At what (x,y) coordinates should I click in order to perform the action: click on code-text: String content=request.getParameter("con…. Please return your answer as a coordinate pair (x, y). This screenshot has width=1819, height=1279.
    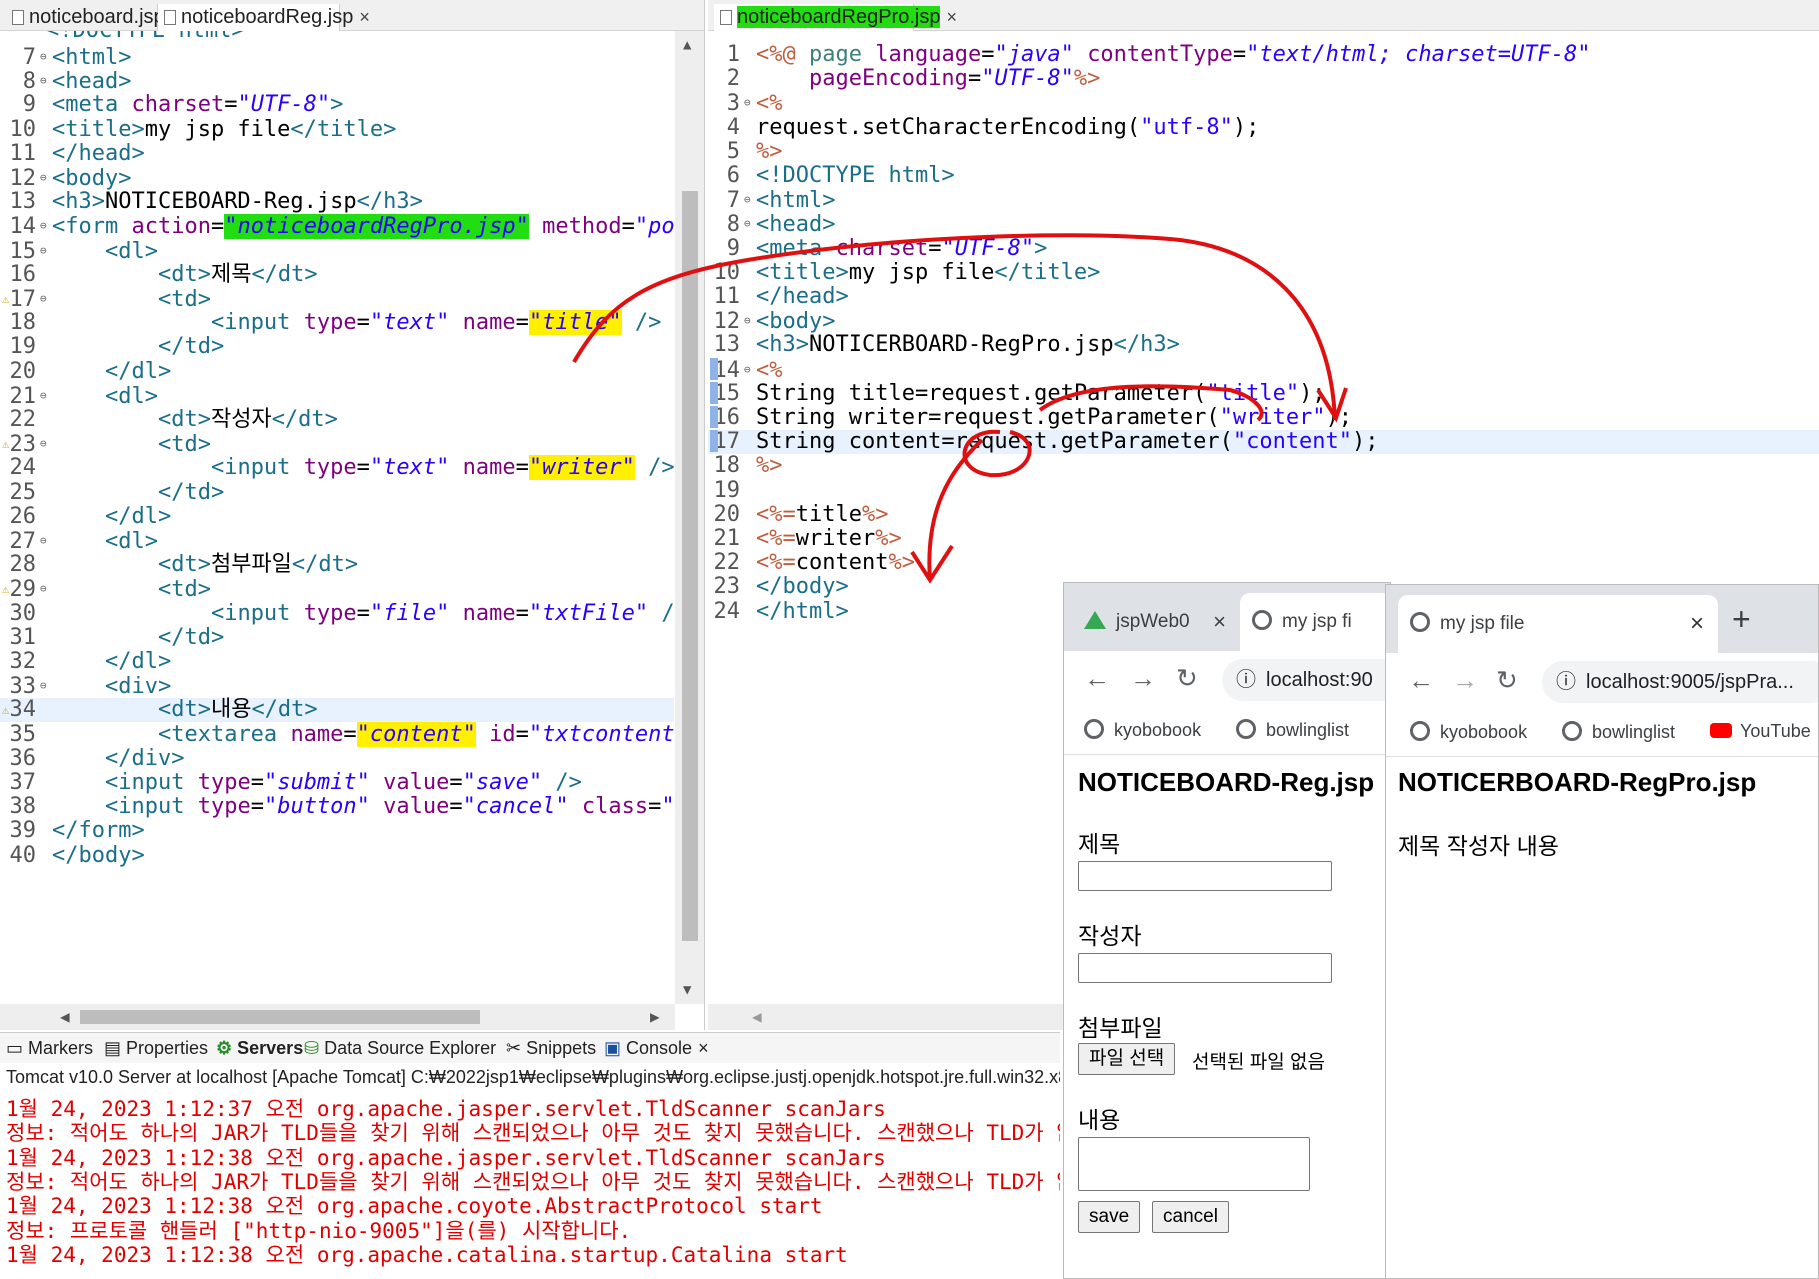
    Looking at the image, I should click on (1067, 442).